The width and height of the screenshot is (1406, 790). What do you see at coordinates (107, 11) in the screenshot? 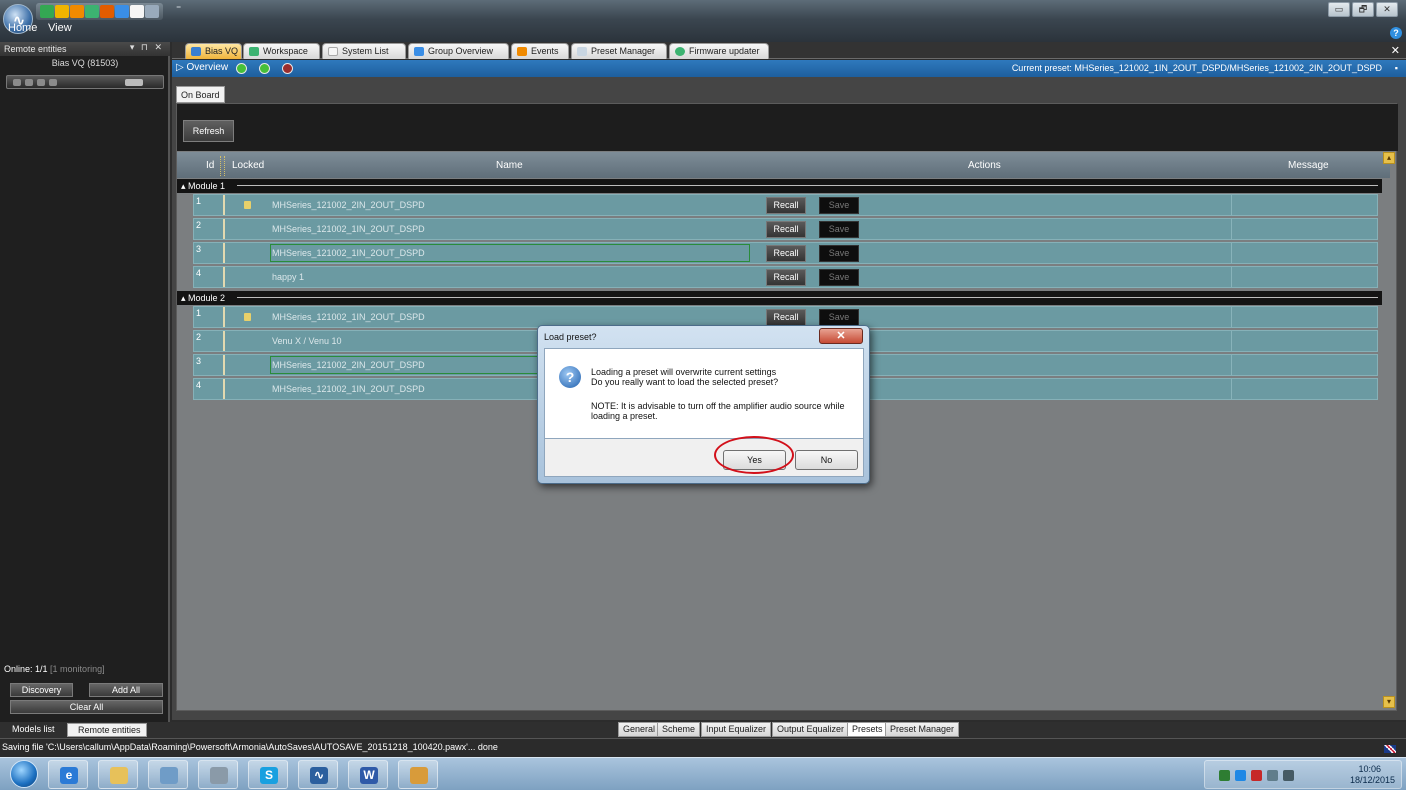
I see `qat-alert-icon` at bounding box center [107, 11].